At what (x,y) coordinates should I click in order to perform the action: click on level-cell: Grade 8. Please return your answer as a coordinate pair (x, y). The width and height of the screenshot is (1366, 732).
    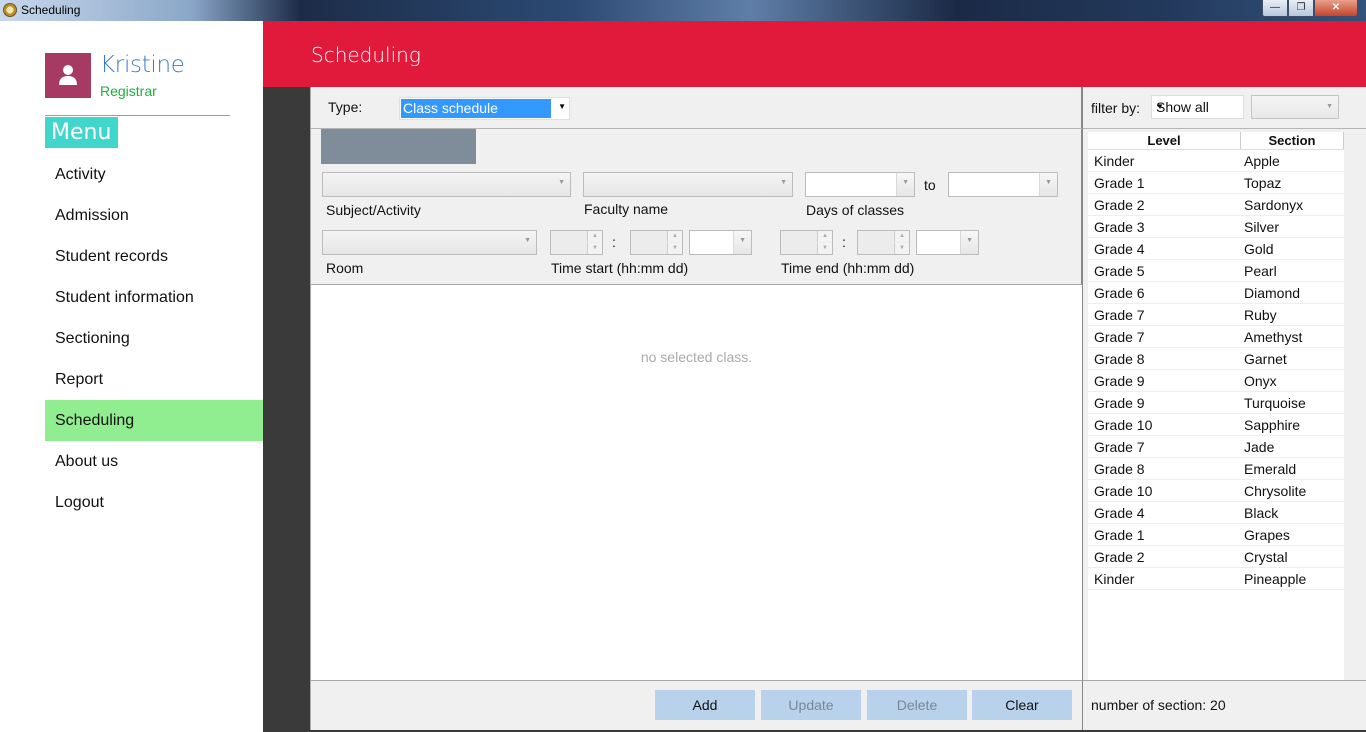
    Looking at the image, I should click on (1119, 469).